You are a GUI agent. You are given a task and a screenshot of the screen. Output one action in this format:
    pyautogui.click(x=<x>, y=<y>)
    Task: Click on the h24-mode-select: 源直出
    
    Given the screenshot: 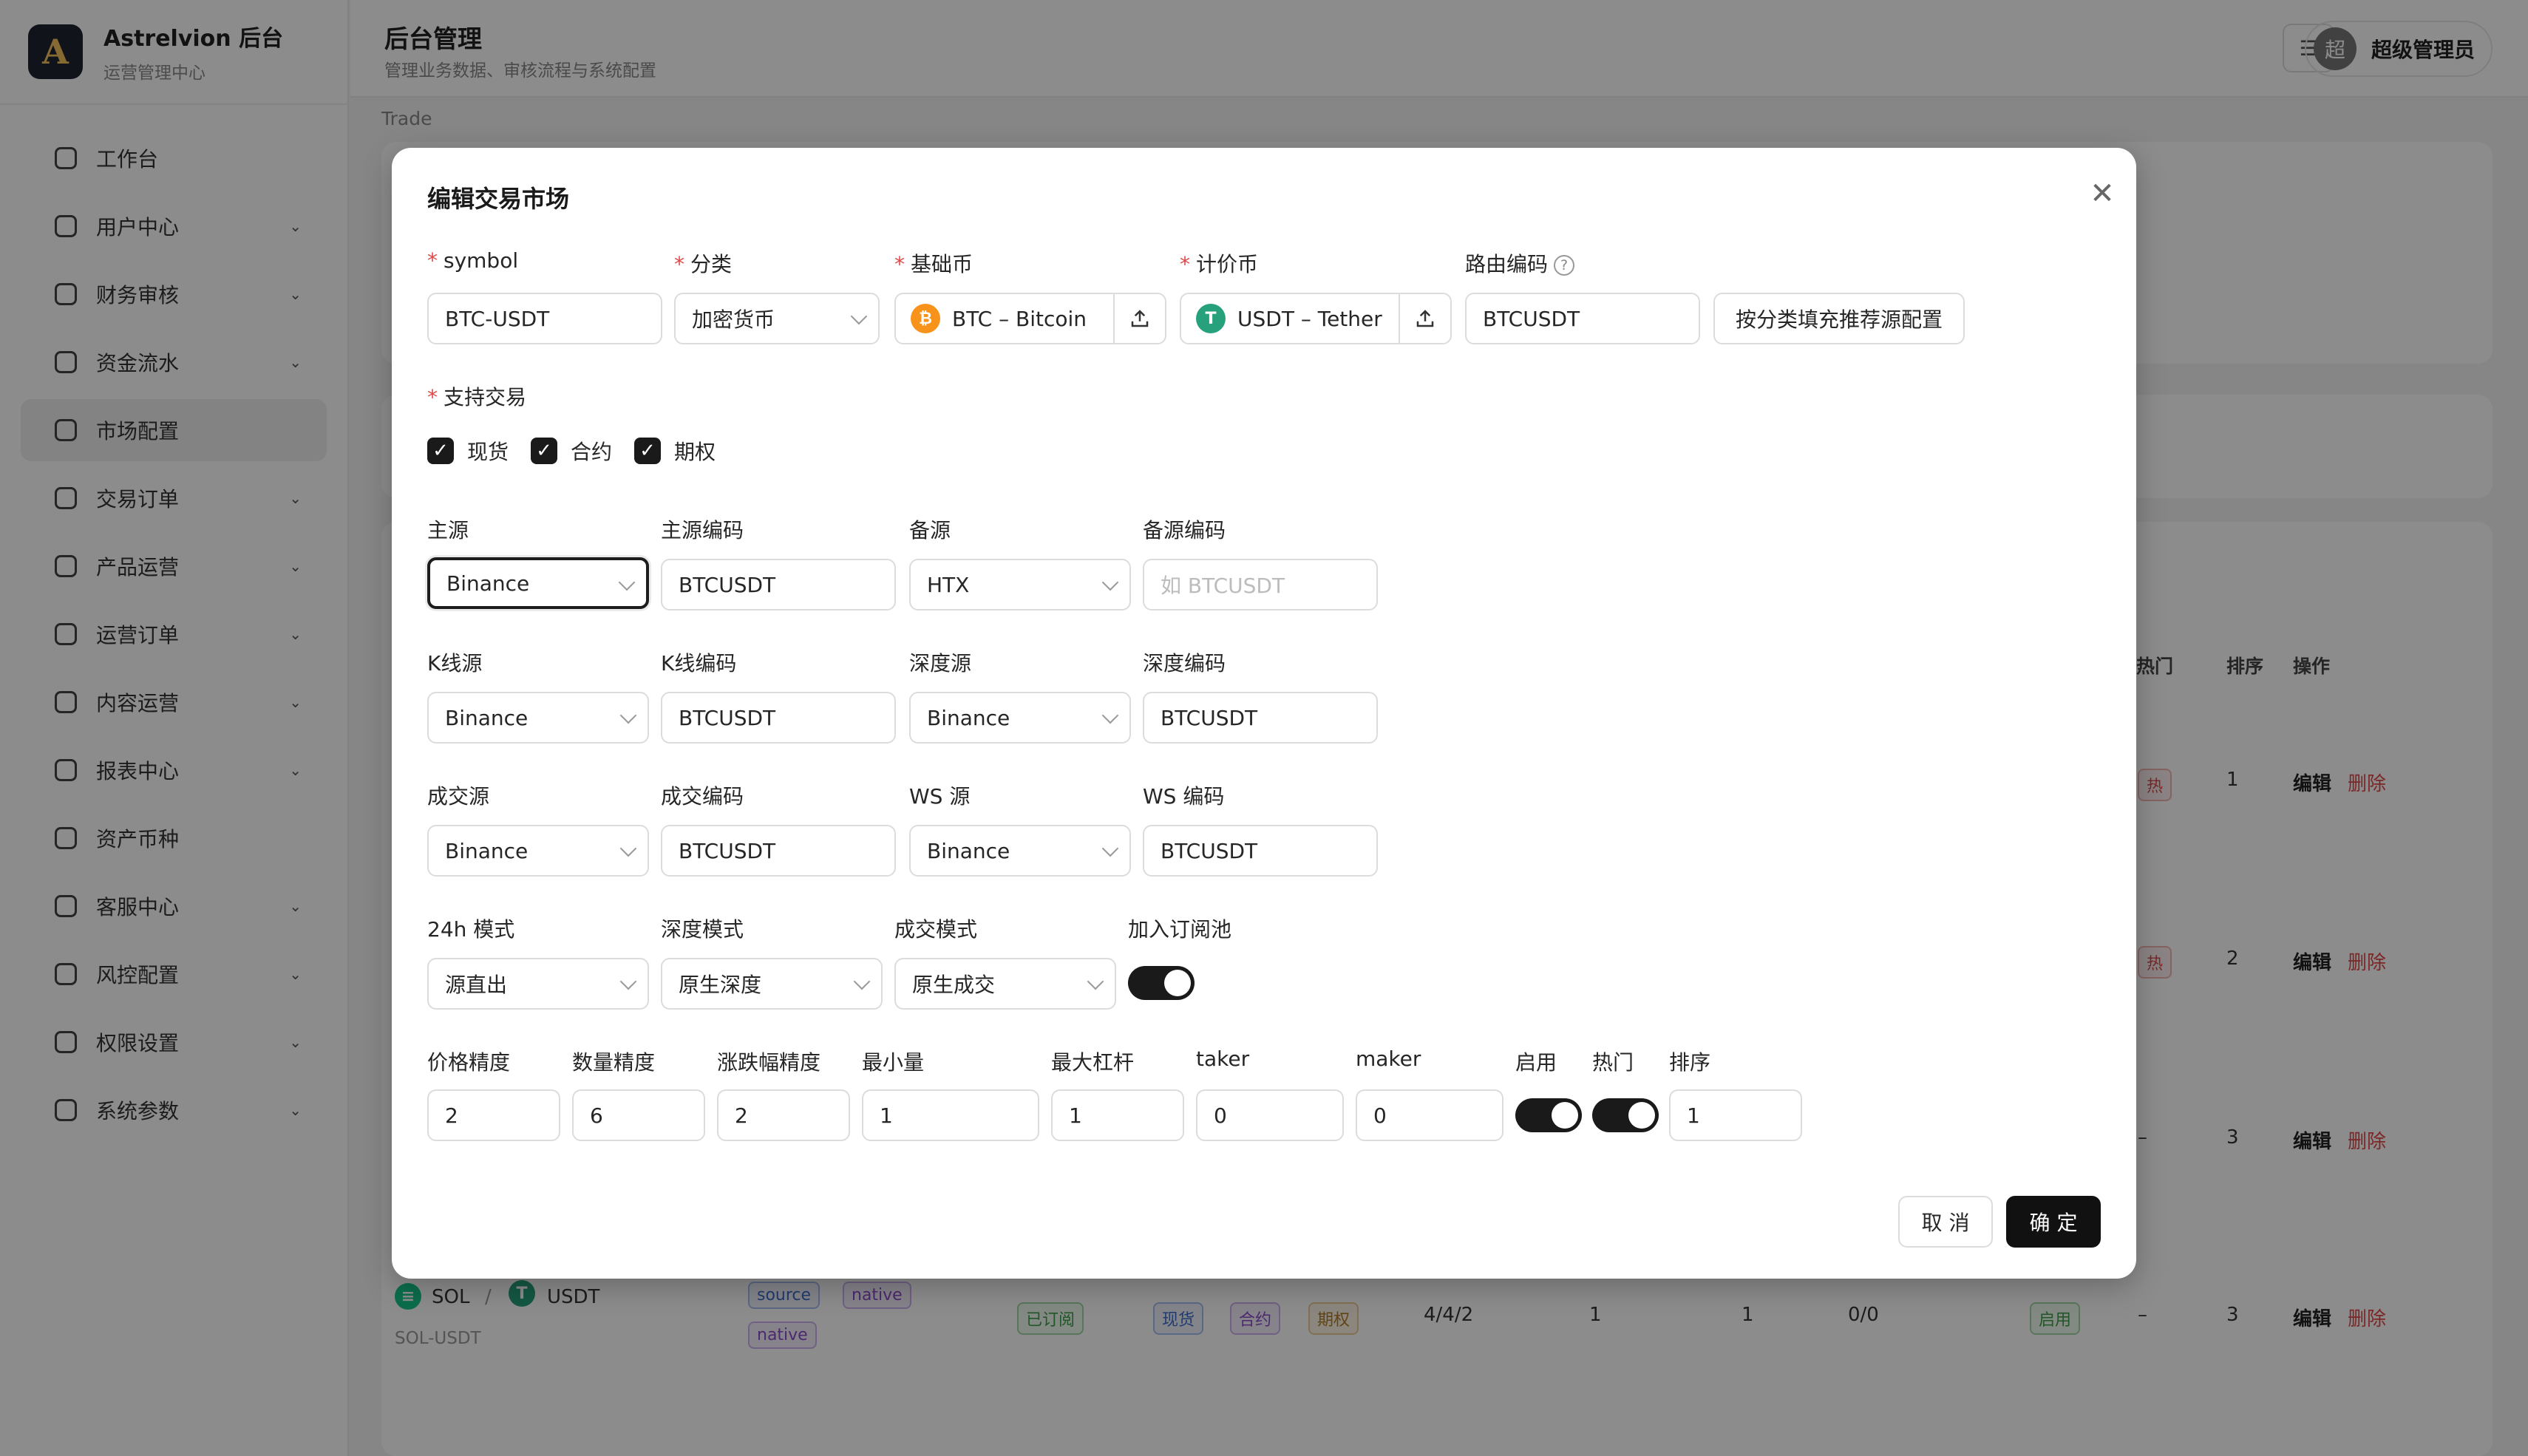 What is the action you would take?
    pyautogui.click(x=538, y=984)
    